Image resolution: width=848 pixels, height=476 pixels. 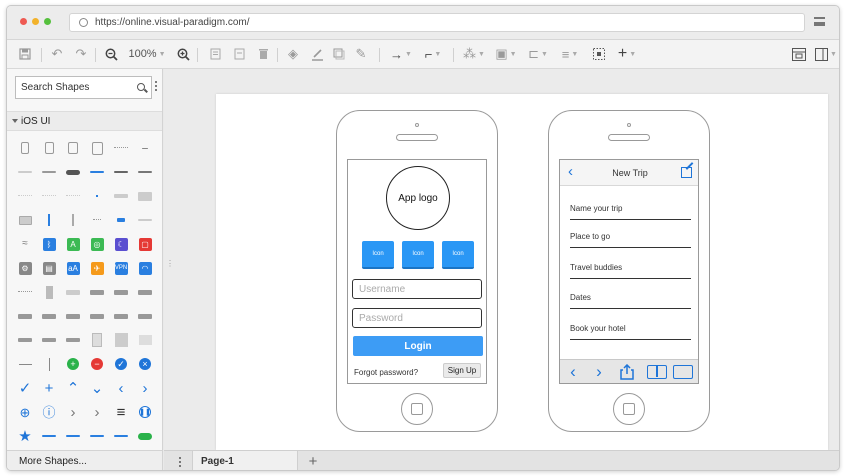 I want to click on line-color-icon, so click(x=317, y=54).